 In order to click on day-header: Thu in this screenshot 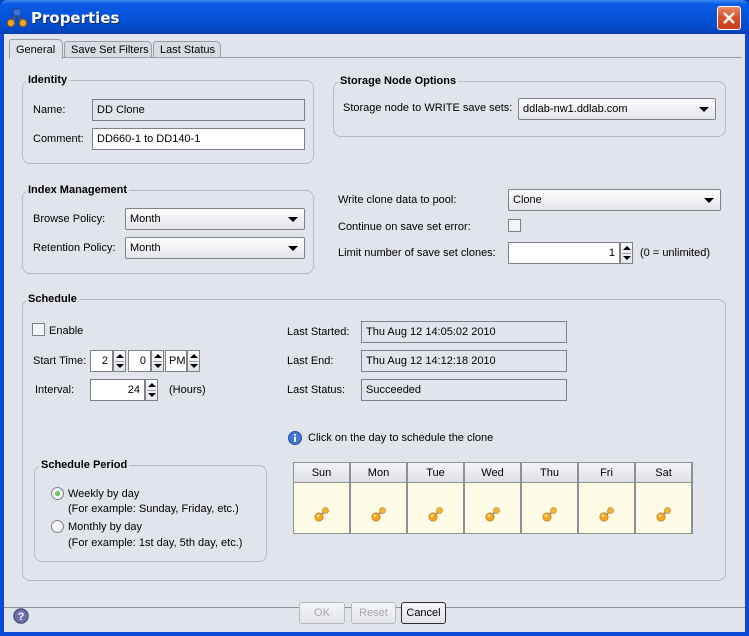, I will do `click(550, 473)`.